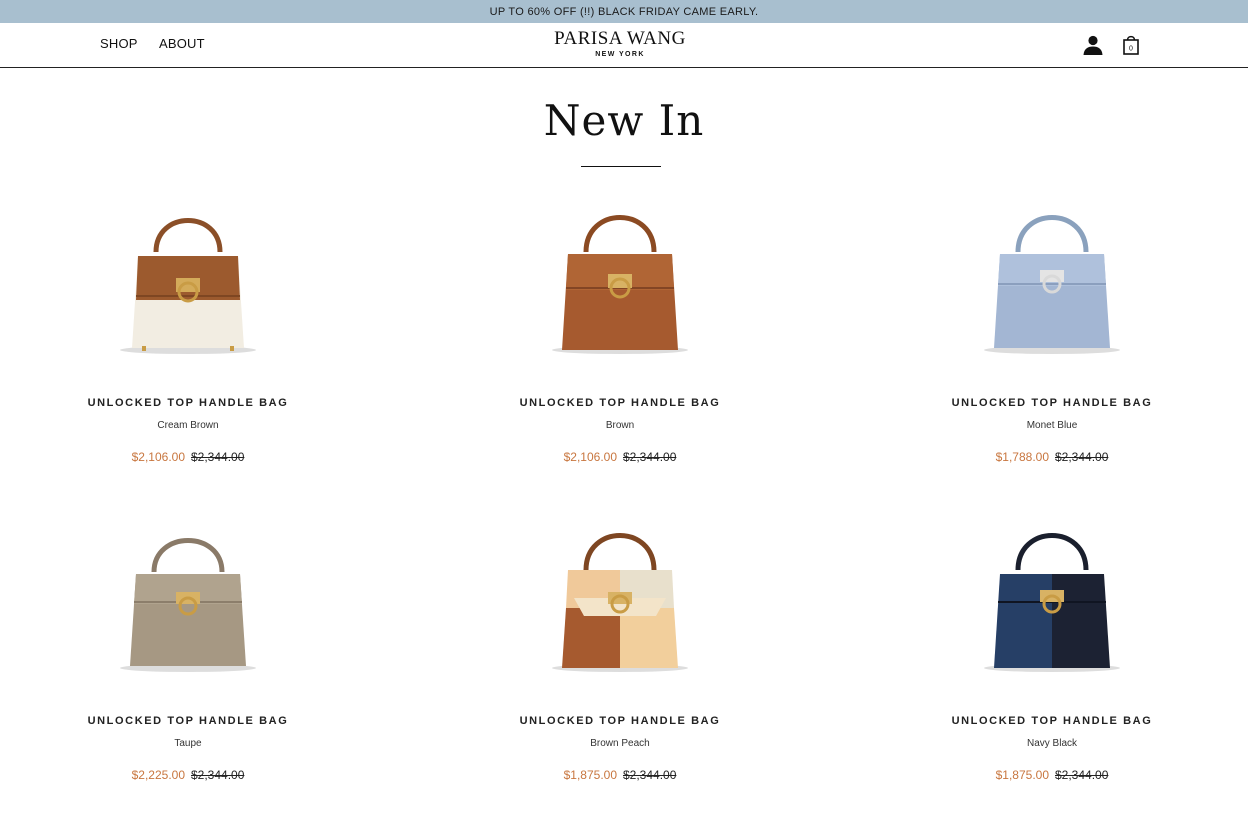 This screenshot has width=1248, height=822. Describe the element at coordinates (188, 775) in the screenshot. I see `product-price: $2,225.00 $2,344.00` at that location.